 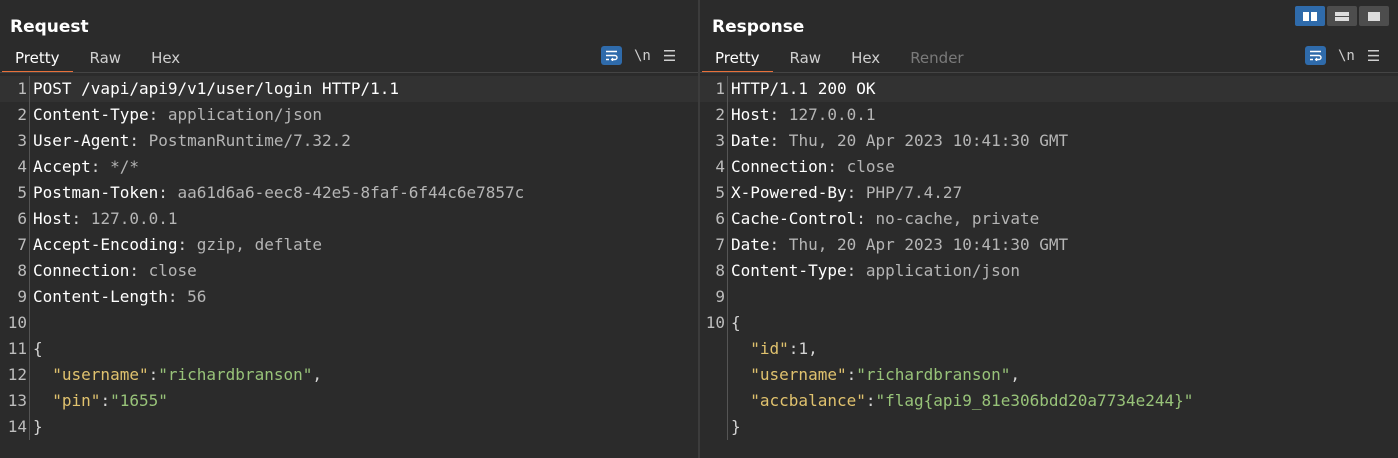 What do you see at coordinates (100, 296) in the screenshot?
I see `header-name: Content-Length` at bounding box center [100, 296].